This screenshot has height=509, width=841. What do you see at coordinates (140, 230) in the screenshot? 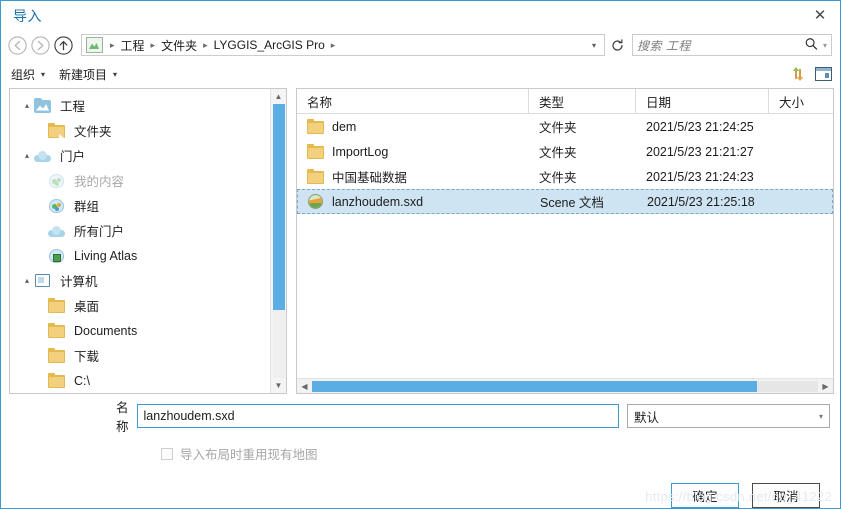
I see `tree-item: 所有门户` at bounding box center [140, 230].